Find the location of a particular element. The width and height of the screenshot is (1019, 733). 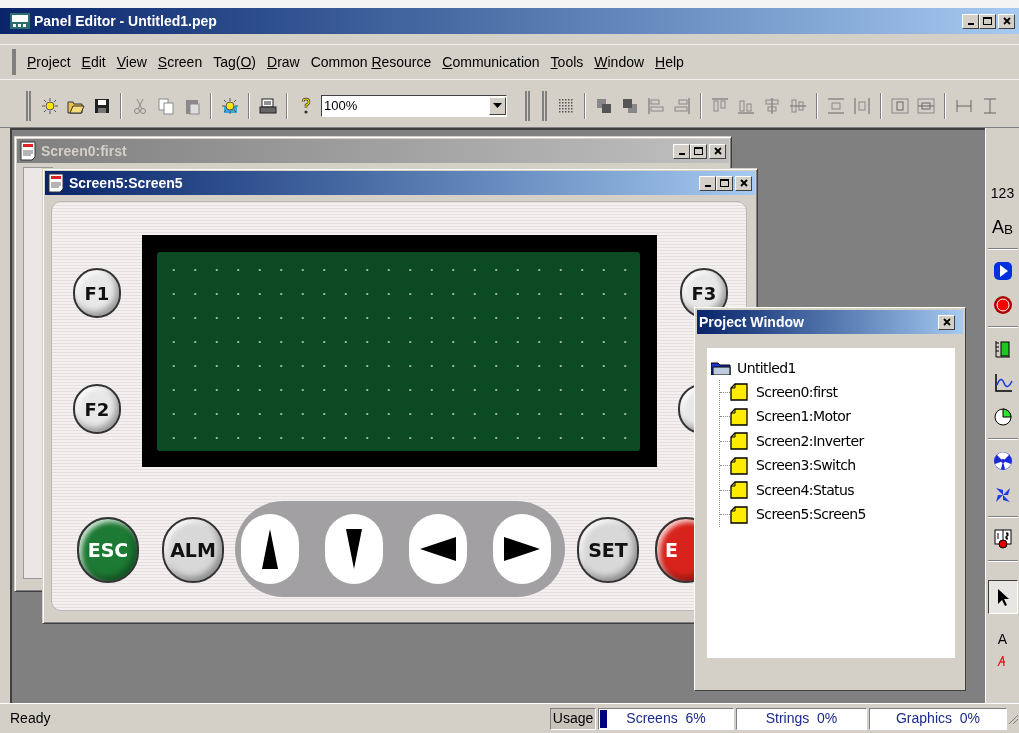

menu-item: Communication is located at coordinates (491, 62).